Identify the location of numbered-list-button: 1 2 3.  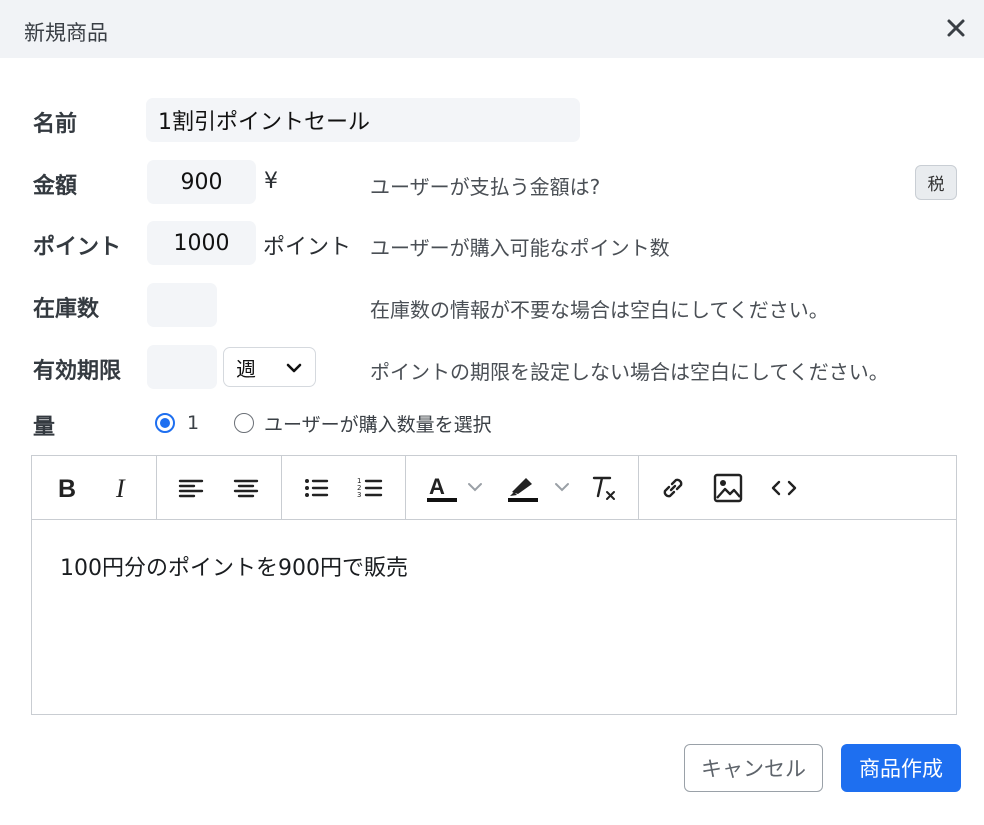
(370, 488).